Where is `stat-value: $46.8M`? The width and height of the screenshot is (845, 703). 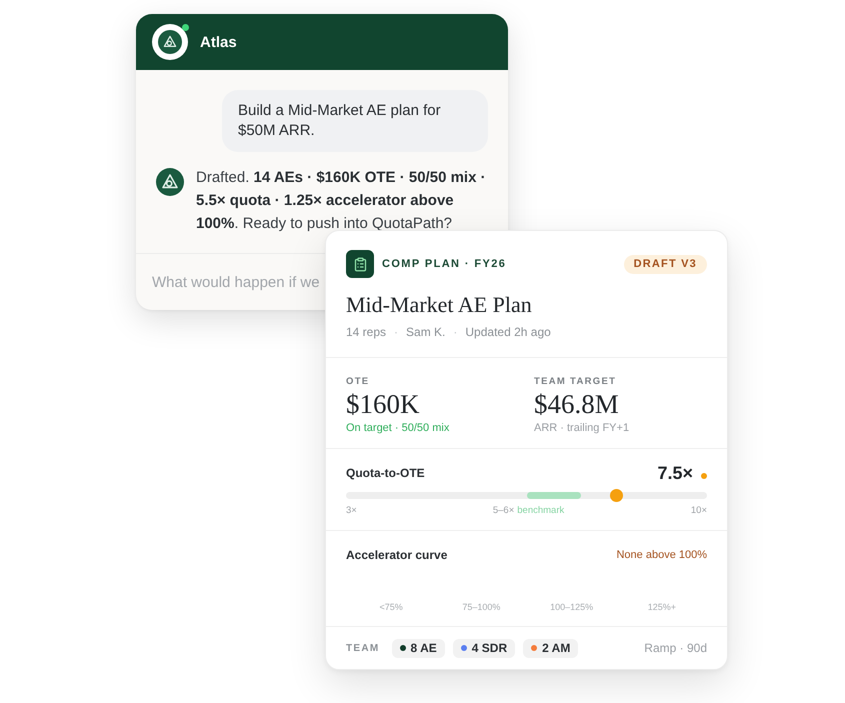 stat-value: $46.8M is located at coordinates (577, 404).